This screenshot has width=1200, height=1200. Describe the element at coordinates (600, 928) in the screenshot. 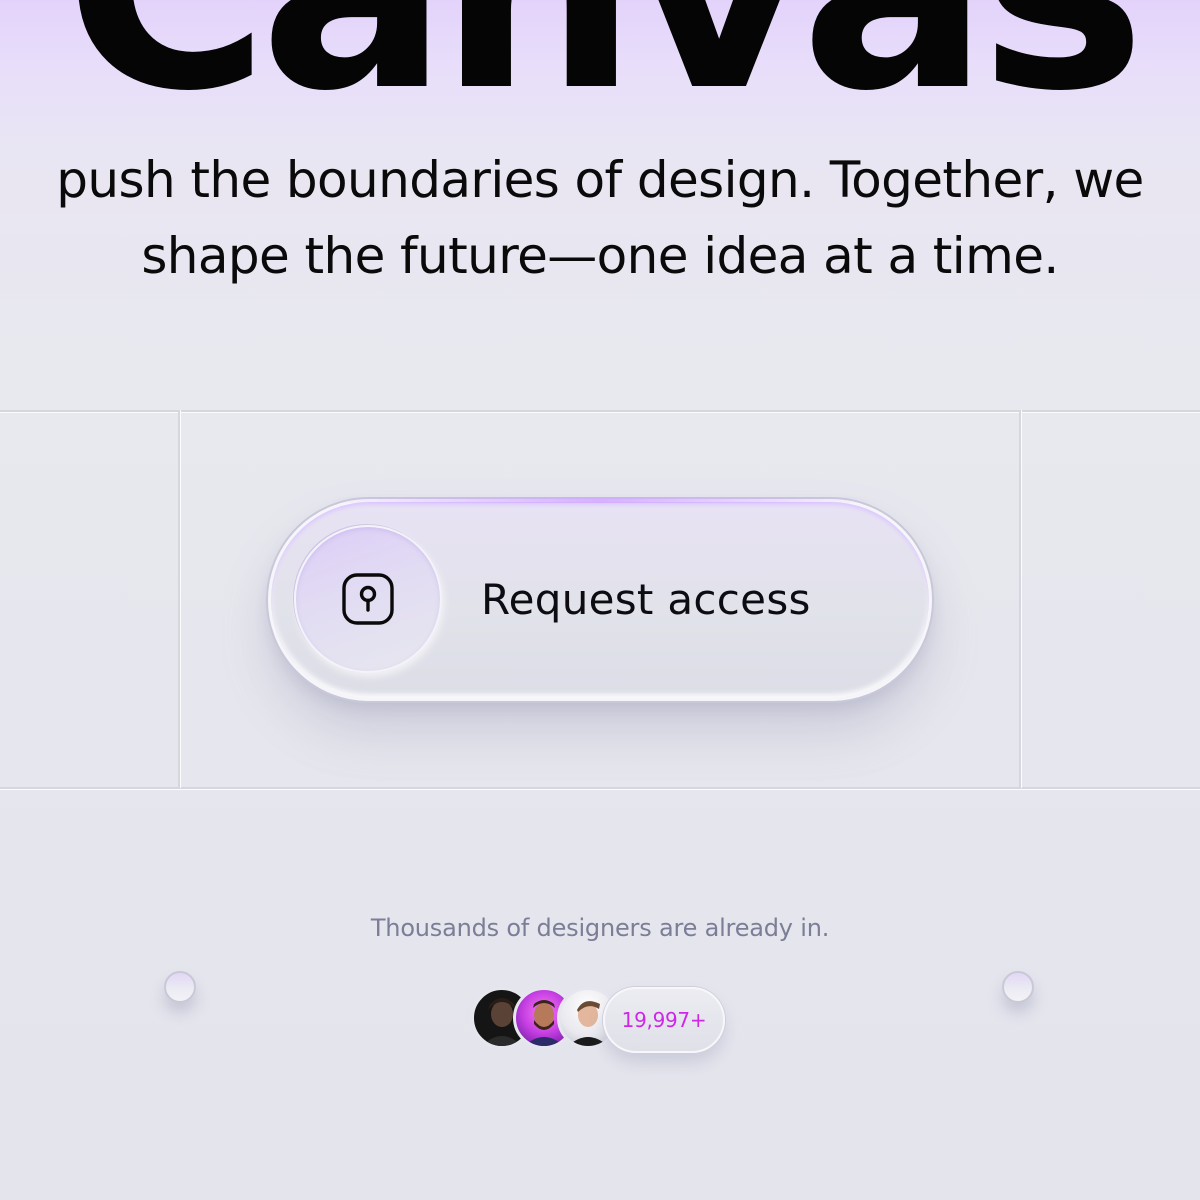

I see `social-proof-note: Thousands of designers are already in.` at that location.